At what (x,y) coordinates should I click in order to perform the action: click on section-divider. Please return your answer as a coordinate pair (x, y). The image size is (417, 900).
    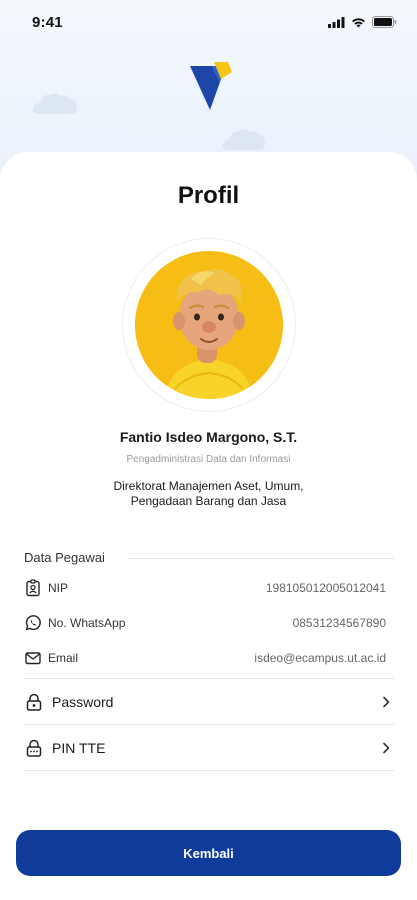
    Looking at the image, I should click on (261, 558).